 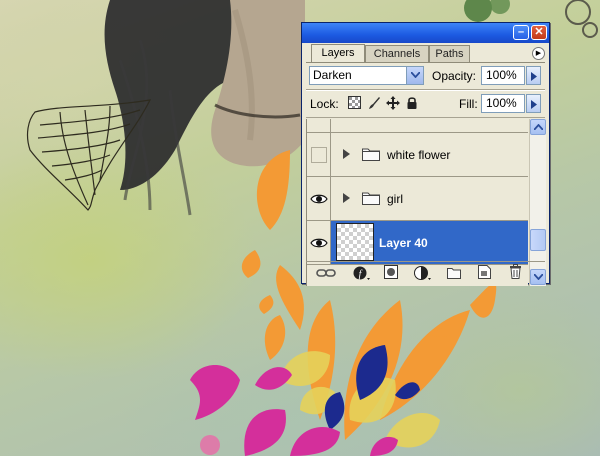 What do you see at coordinates (355, 103) in the screenshot?
I see `lock-transparent-icon` at bounding box center [355, 103].